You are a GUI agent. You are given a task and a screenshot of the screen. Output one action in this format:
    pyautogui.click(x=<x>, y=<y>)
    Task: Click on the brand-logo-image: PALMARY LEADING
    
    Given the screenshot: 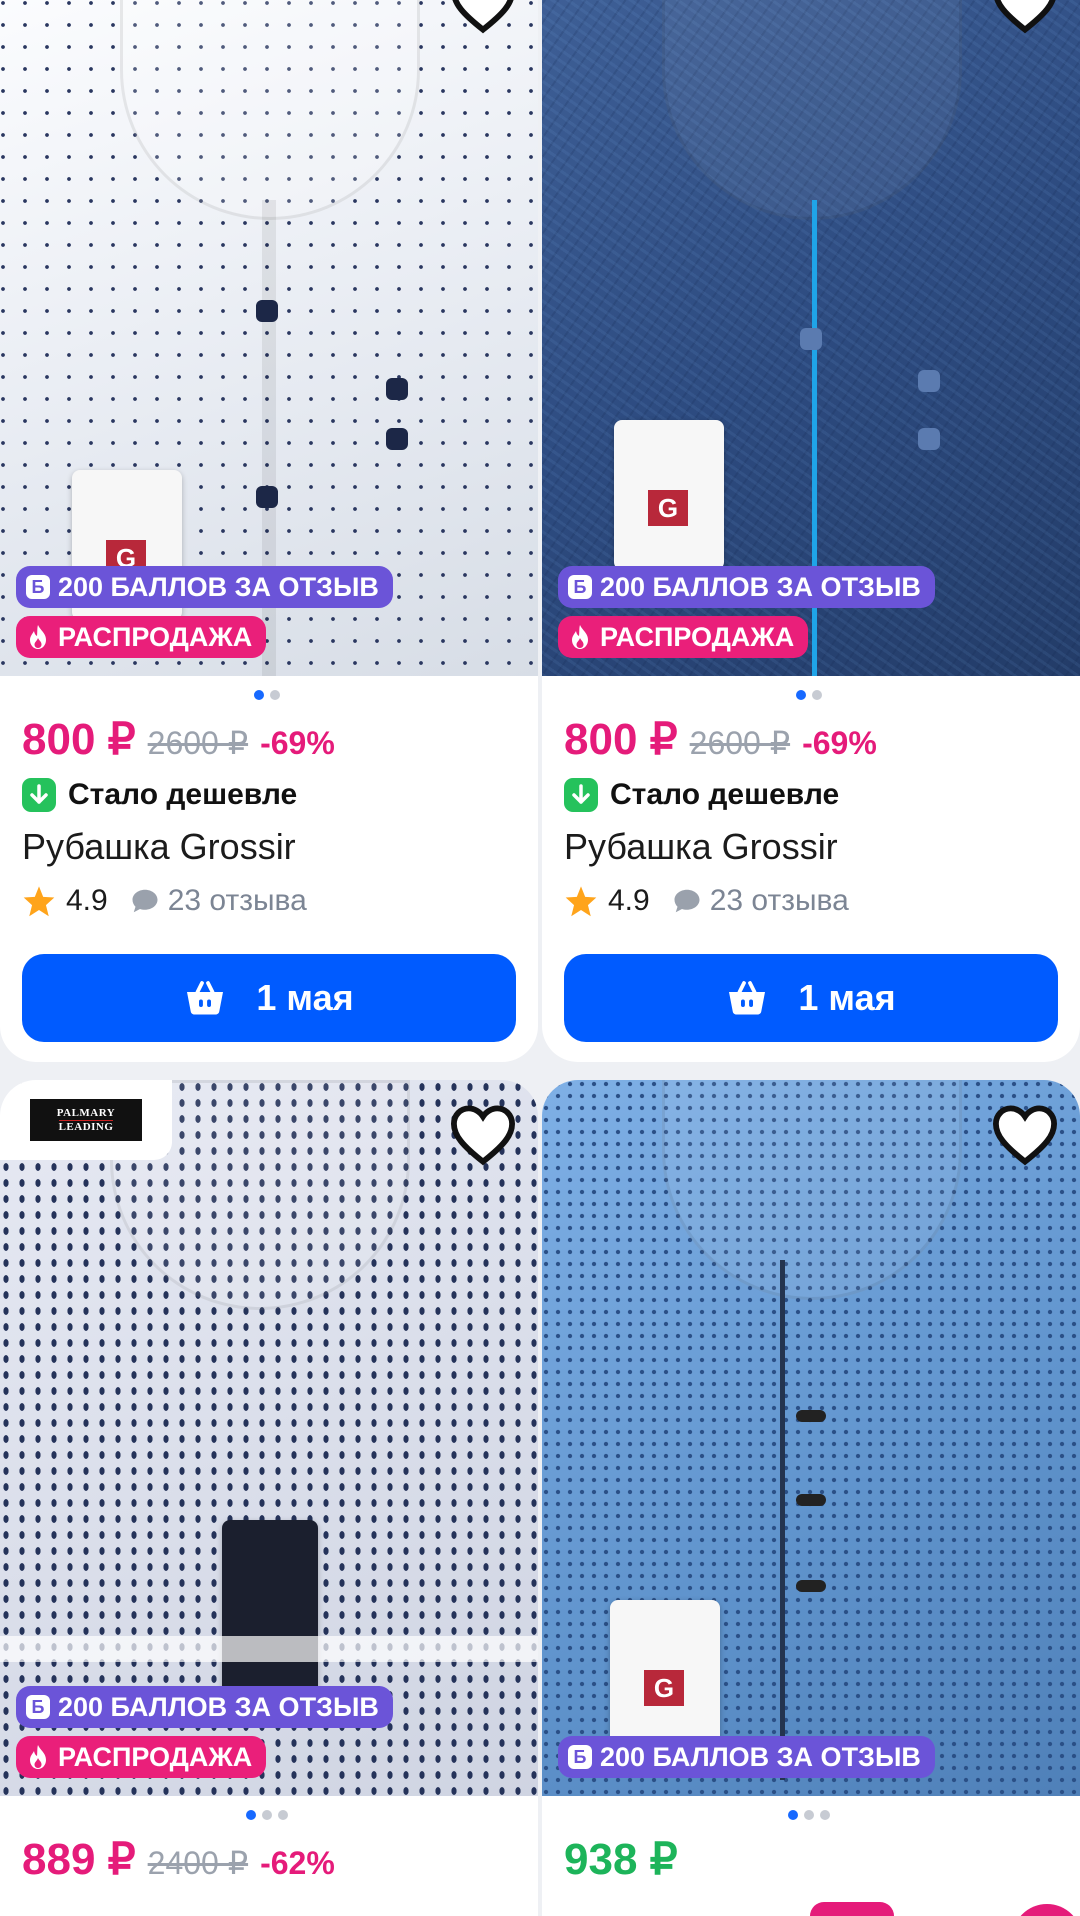 What is the action you would take?
    pyautogui.click(x=86, y=1120)
    